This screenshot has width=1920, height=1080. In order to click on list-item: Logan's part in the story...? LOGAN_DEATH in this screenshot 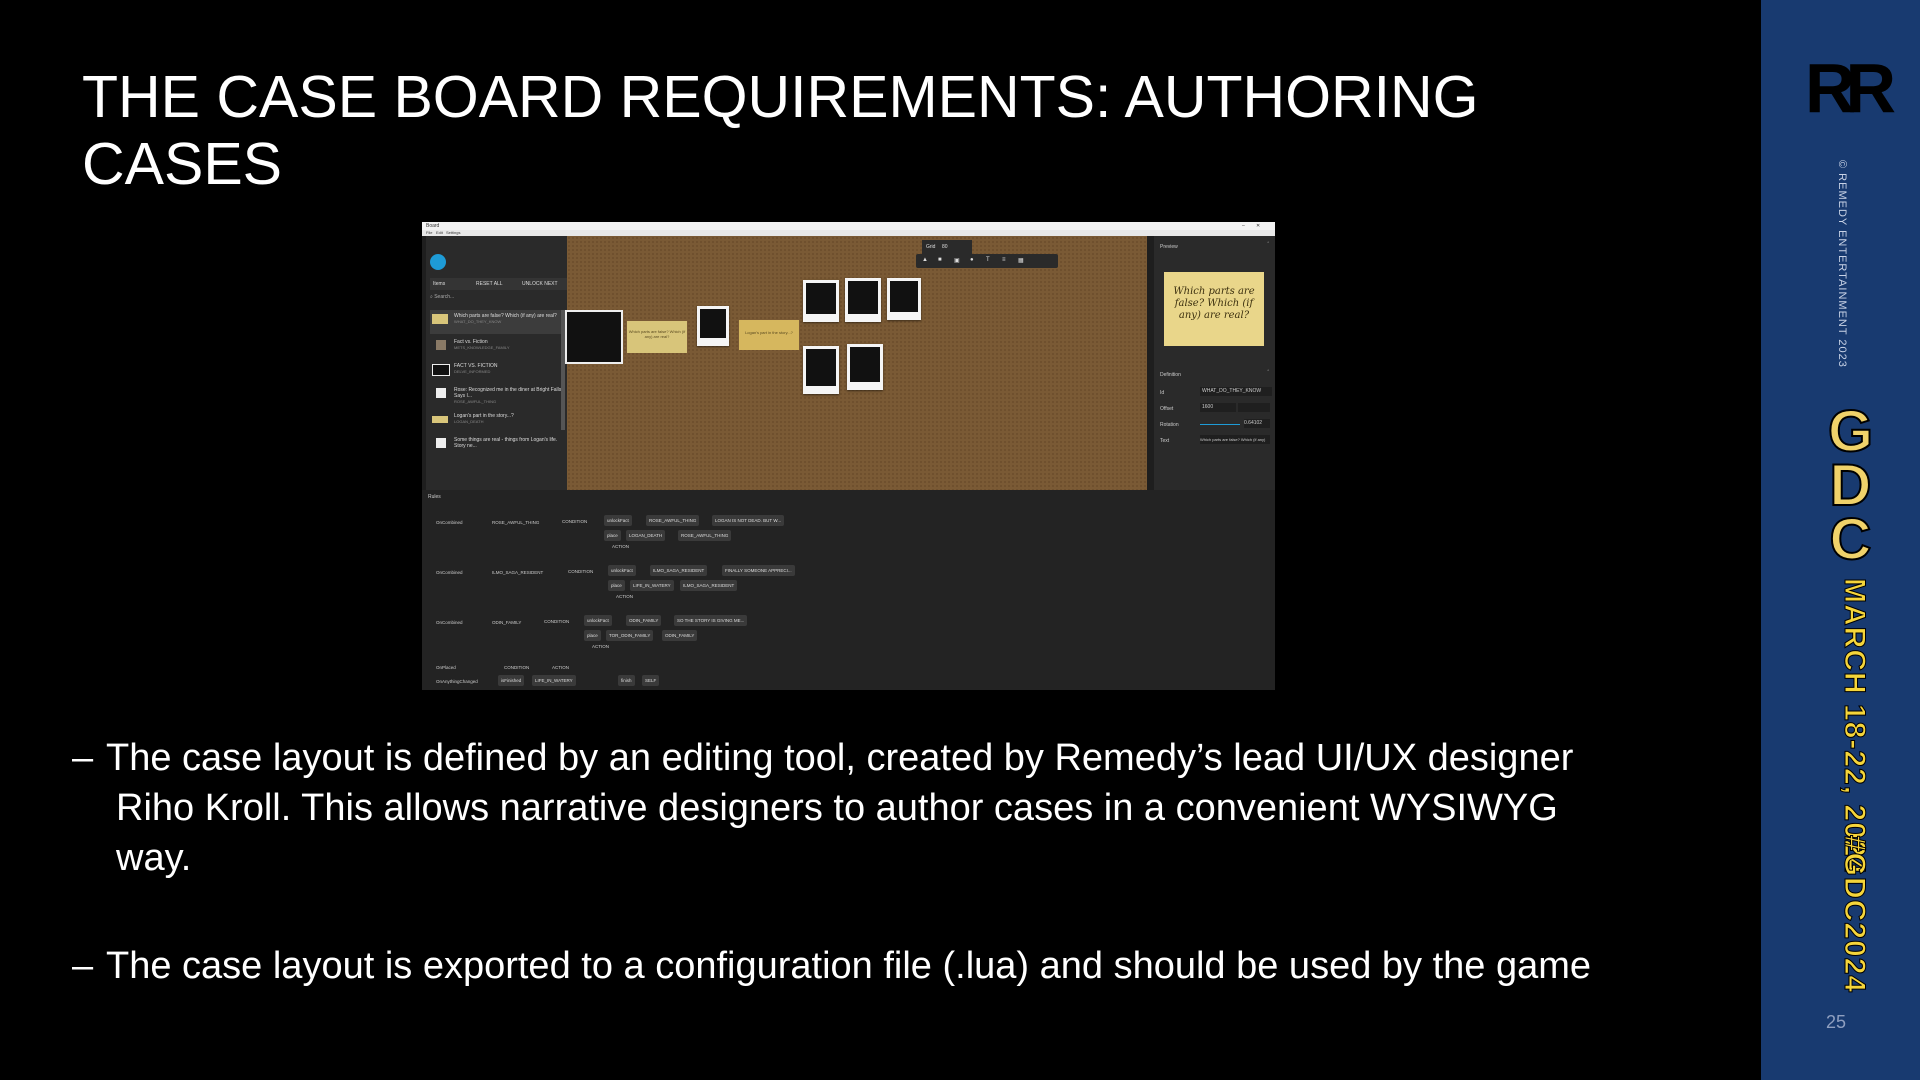, I will do `click(497, 422)`.